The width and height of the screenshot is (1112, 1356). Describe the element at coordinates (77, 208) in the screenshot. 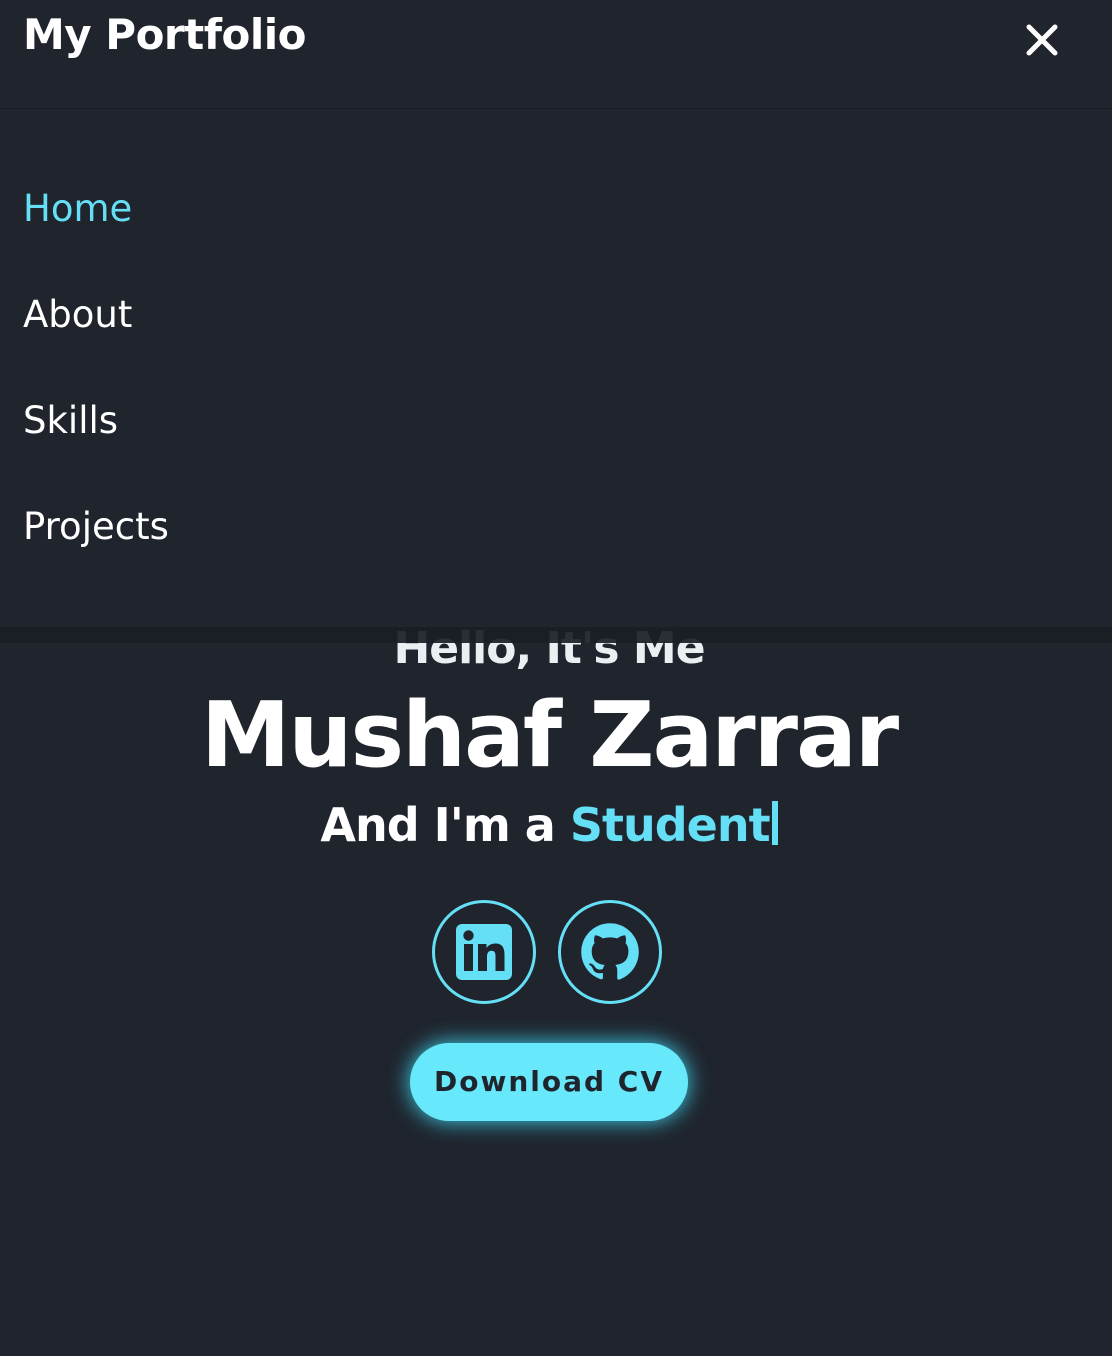

I see `nav-item-home: Home` at that location.